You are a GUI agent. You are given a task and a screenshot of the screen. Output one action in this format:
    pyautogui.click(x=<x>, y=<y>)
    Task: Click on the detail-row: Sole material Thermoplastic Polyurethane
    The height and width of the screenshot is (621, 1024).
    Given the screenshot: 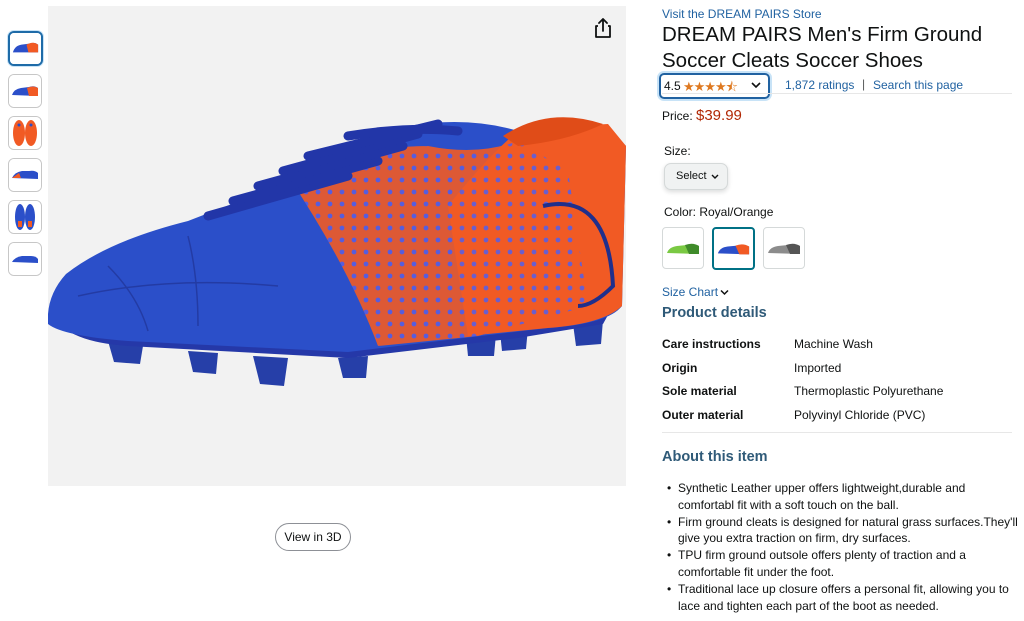 What is the action you would take?
    pyautogui.click(x=837, y=392)
    